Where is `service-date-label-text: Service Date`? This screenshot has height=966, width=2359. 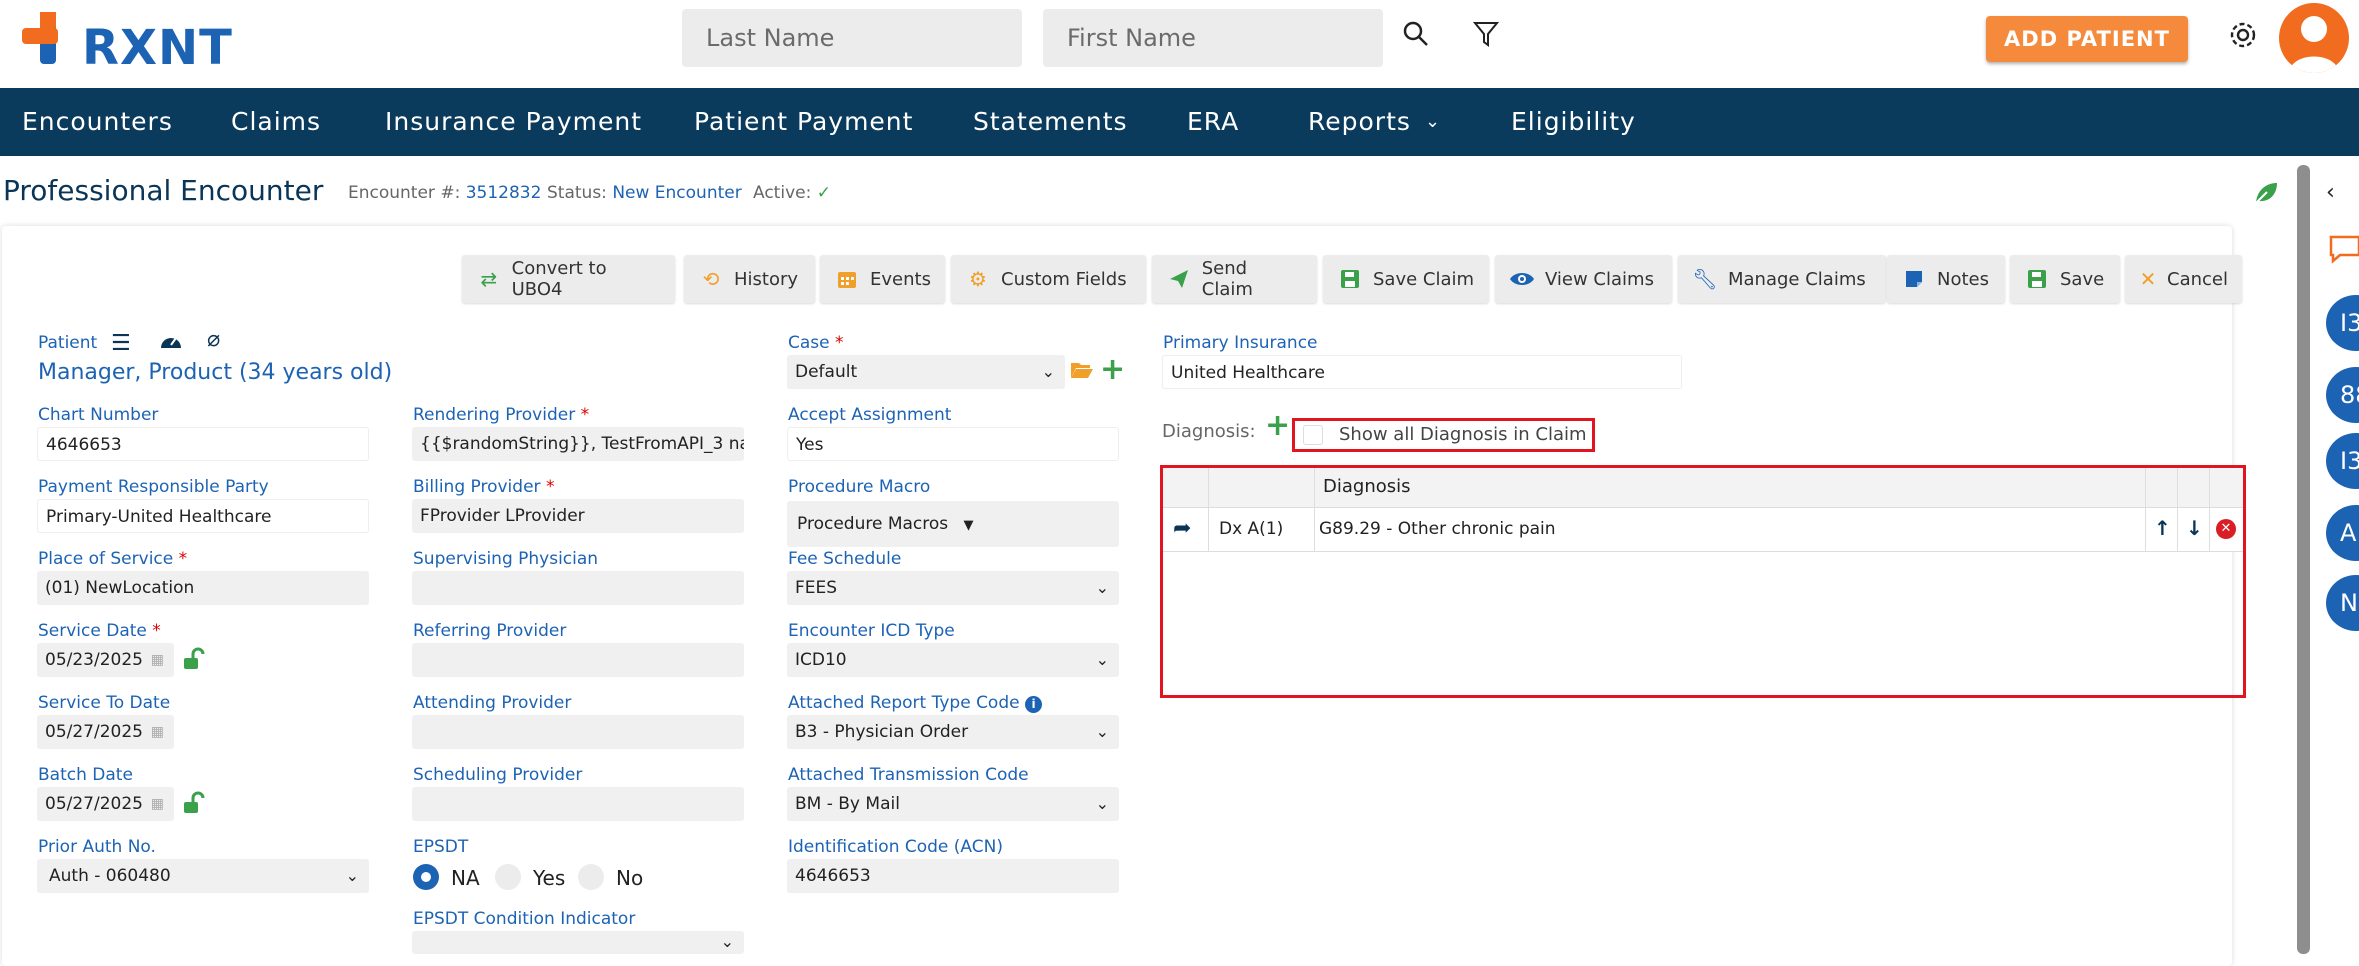
service-date-label-text: Service Date is located at coordinates (92, 631).